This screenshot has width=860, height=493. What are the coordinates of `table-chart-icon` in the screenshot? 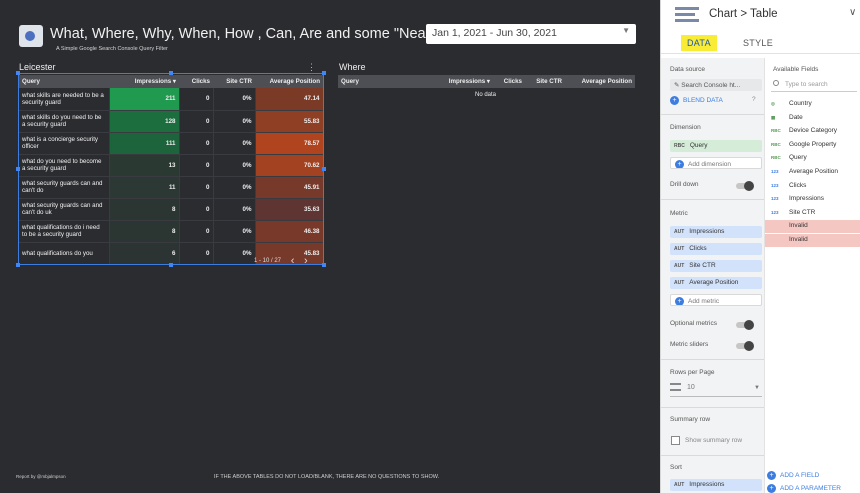 It's located at (687, 15).